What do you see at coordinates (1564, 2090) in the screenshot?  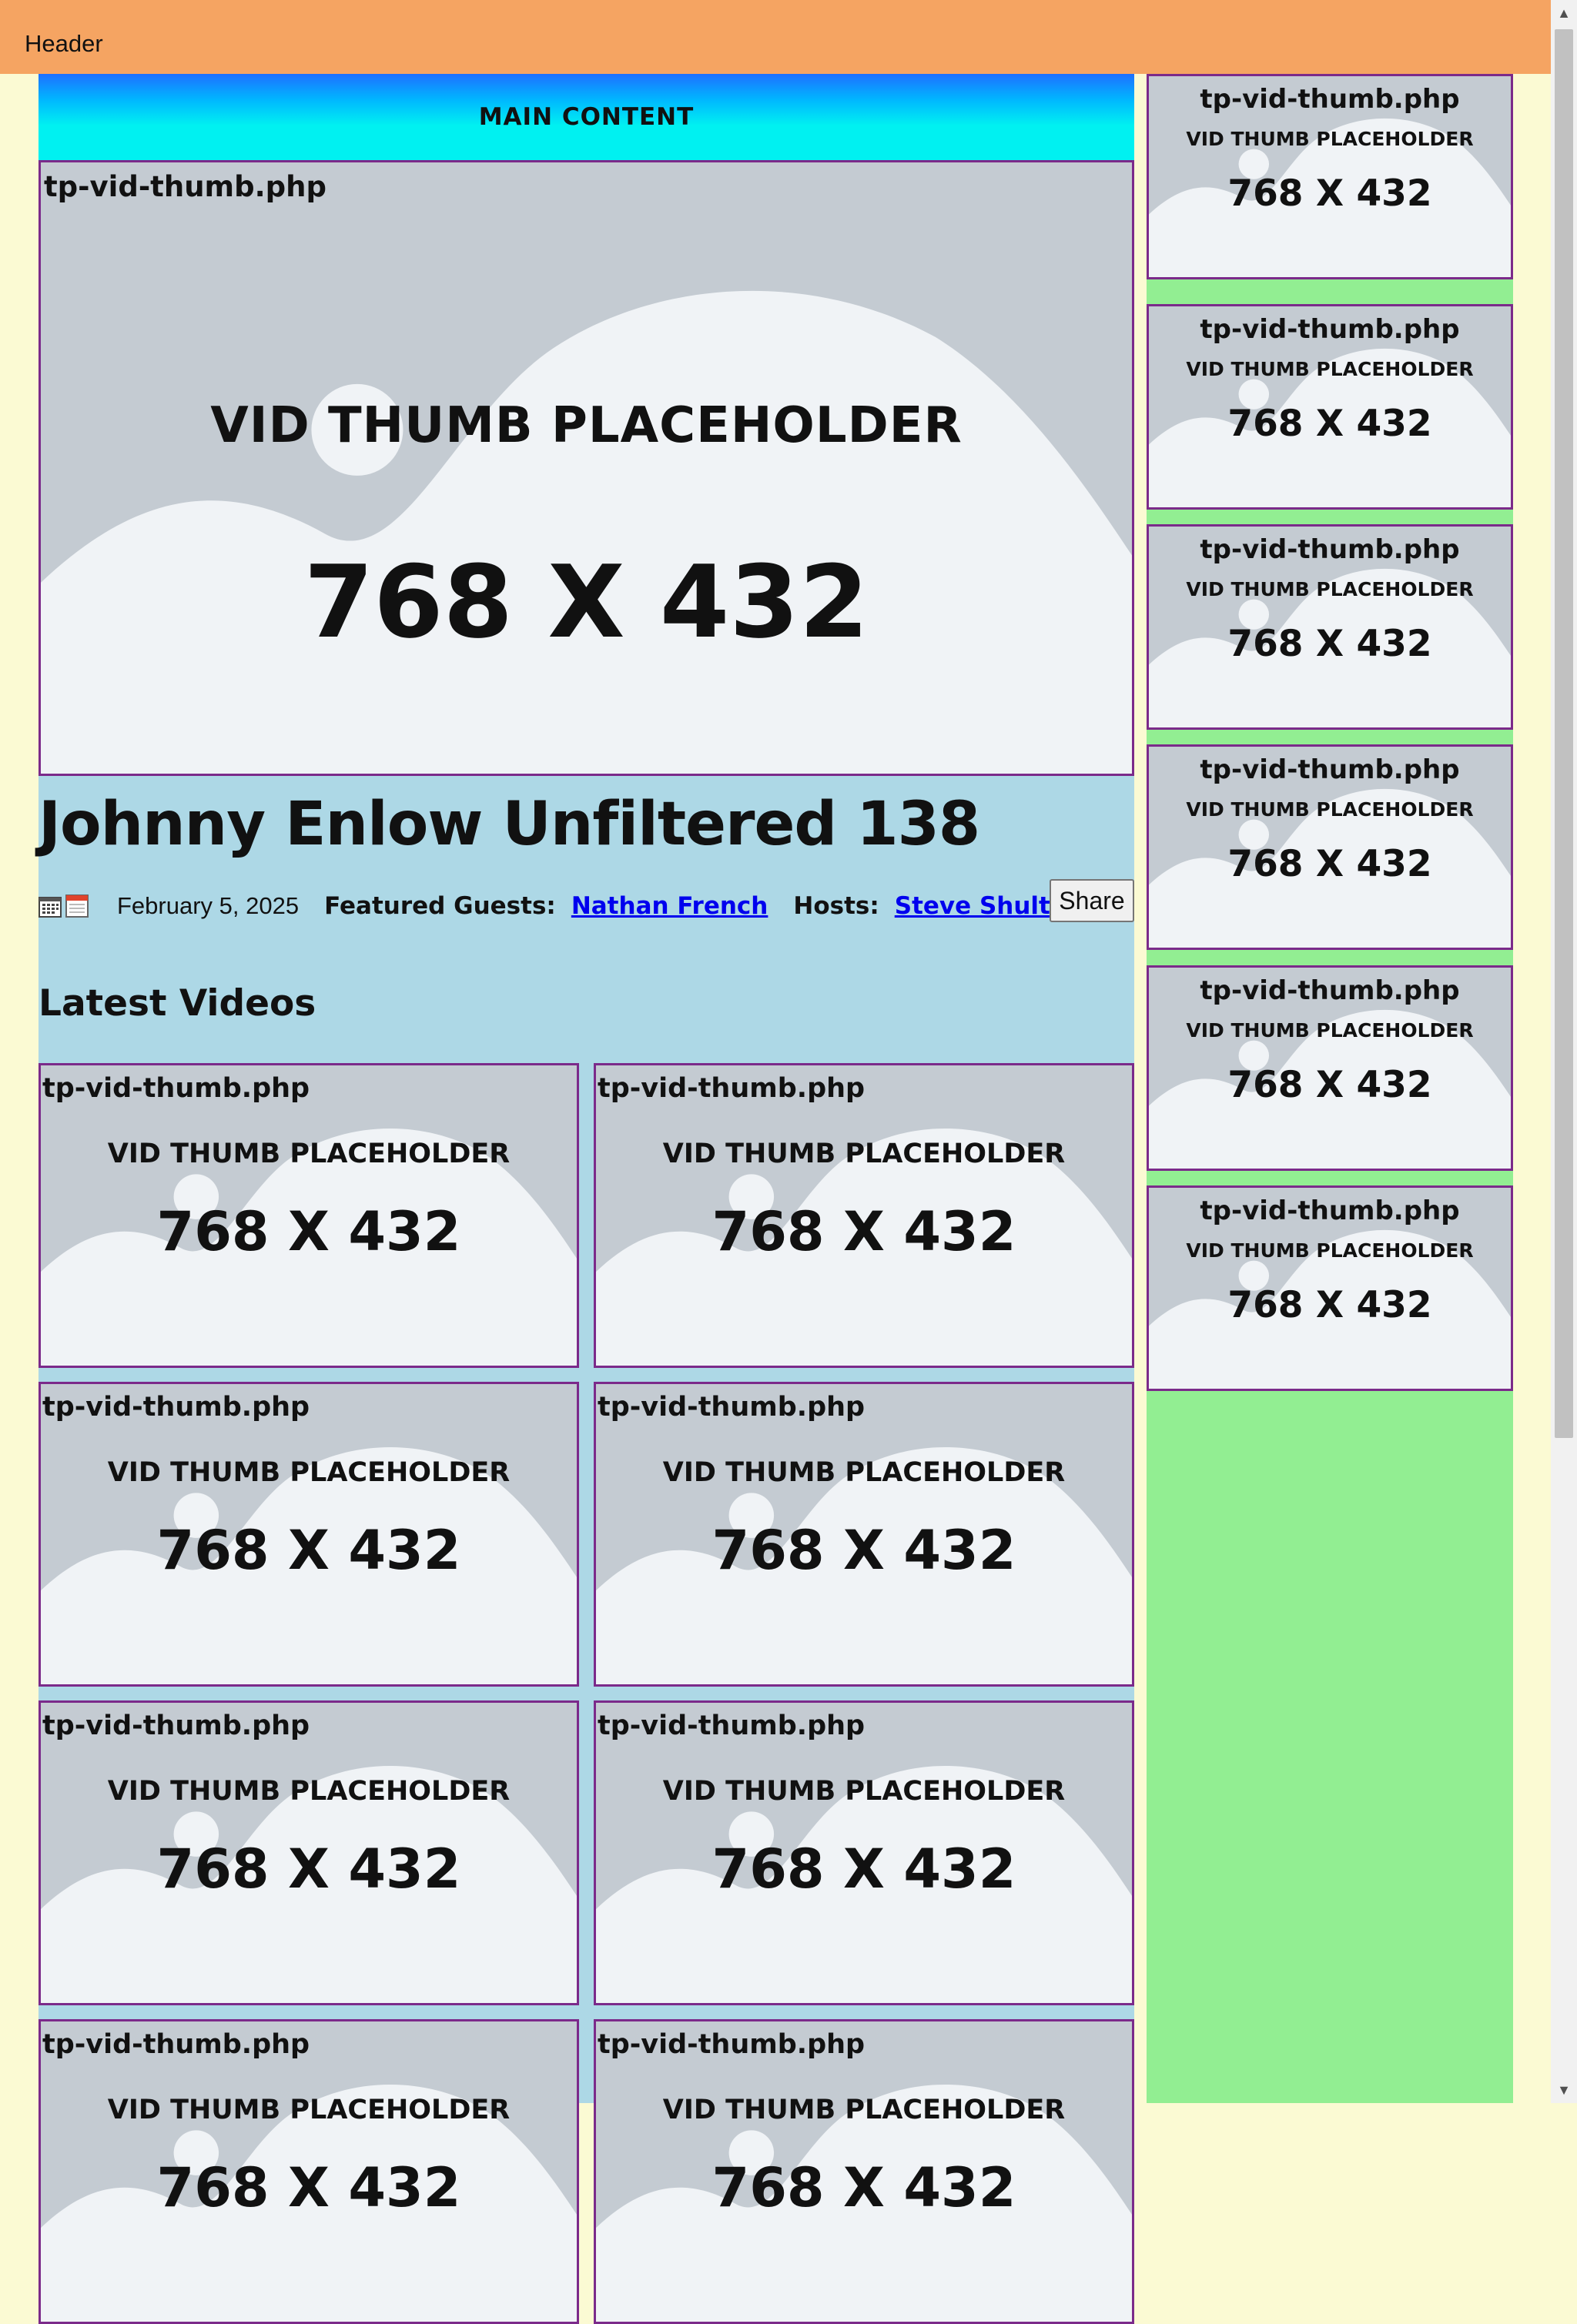 I see `scroll-down-arrow-icon: ▼` at bounding box center [1564, 2090].